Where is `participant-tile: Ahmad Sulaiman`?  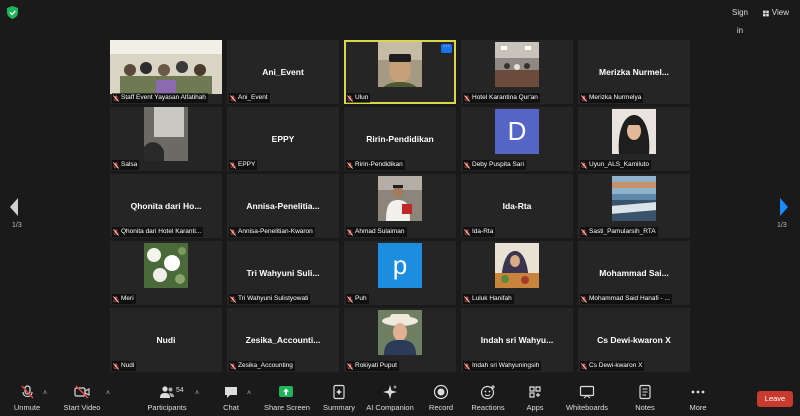
participant-tile: Ahmad Sulaiman is located at coordinates (400, 206).